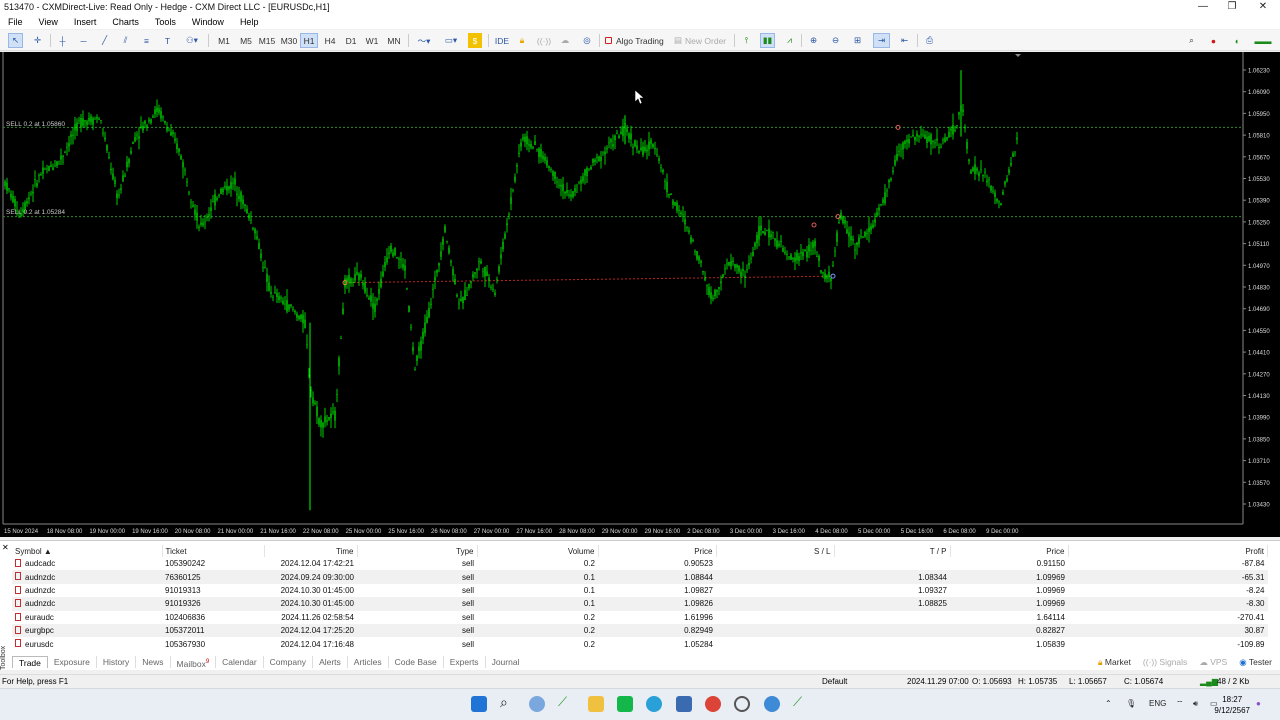  Describe the element at coordinates (48, 22) in the screenshot. I see `menu-view: View` at that location.